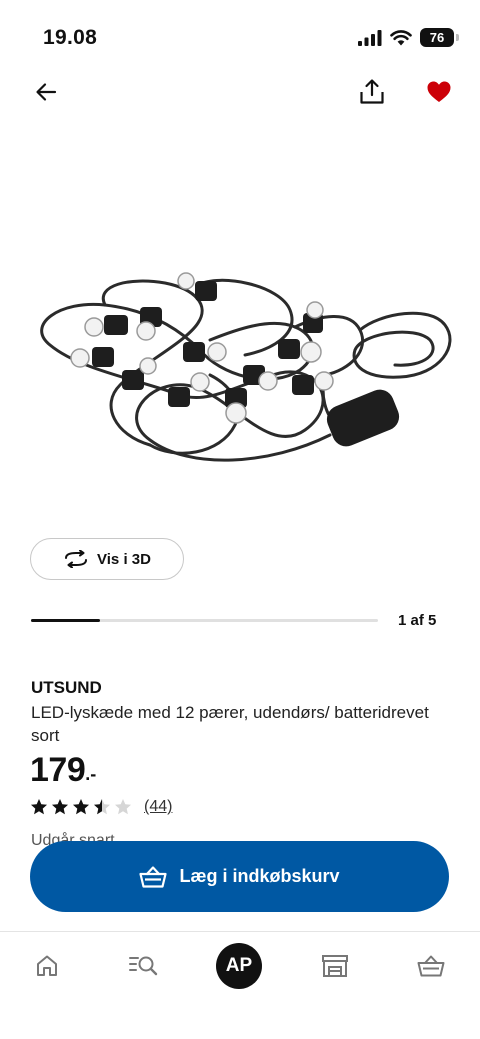 The image size is (480, 1039). I want to click on view-in-3d-button: Vis i 3D, so click(107, 559).